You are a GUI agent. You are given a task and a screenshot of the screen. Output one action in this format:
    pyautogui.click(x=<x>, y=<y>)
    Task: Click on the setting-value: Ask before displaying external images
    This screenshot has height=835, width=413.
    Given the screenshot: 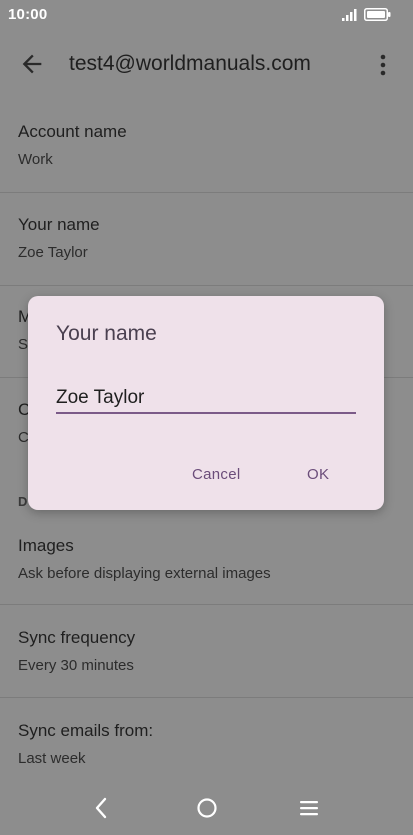 What is the action you would take?
    pyautogui.click(x=144, y=573)
    